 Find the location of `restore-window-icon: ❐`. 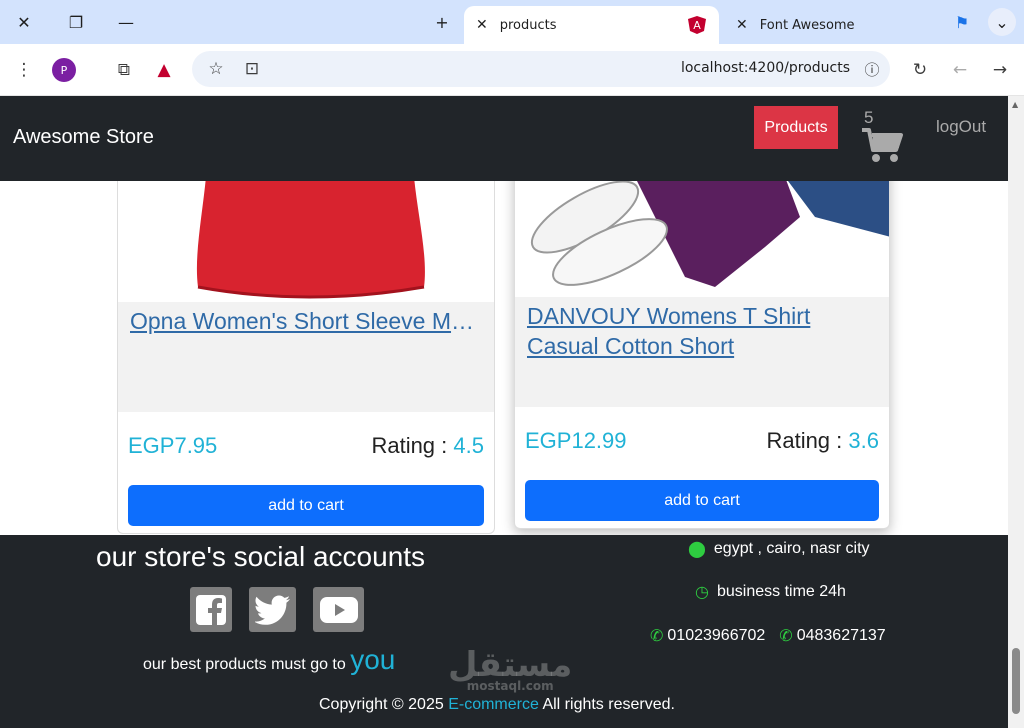

restore-window-icon: ❐ is located at coordinates (76, 22).